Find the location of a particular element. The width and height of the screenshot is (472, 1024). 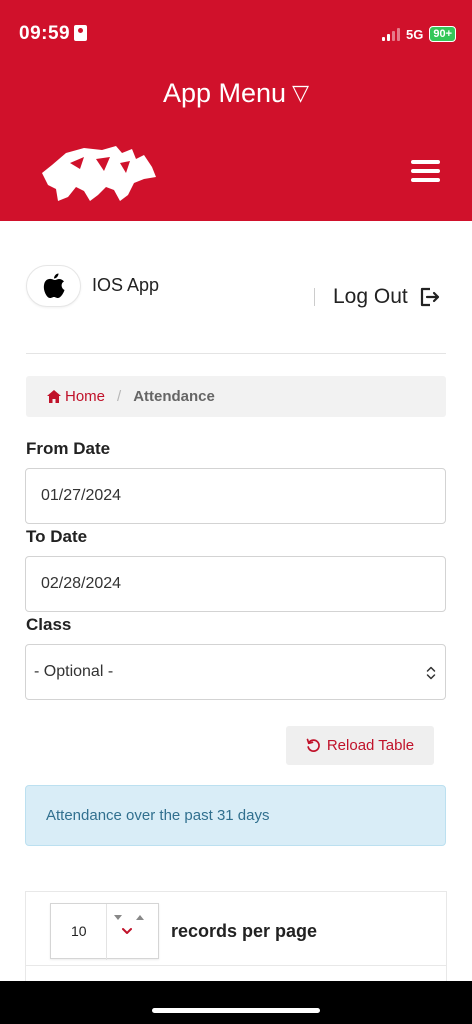

from-date-label: From Date is located at coordinates (68, 448).